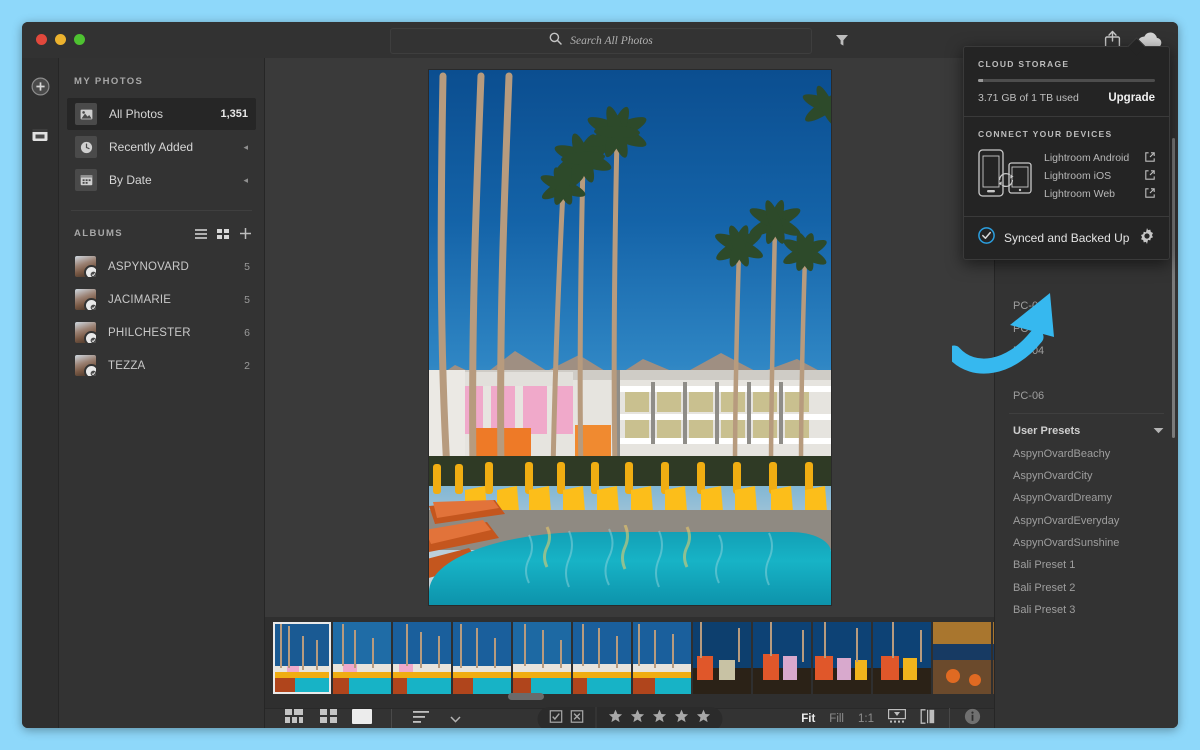 The image size is (1200, 750). Describe the element at coordinates (949, 717) in the screenshot. I see `toolbar-divider` at that location.